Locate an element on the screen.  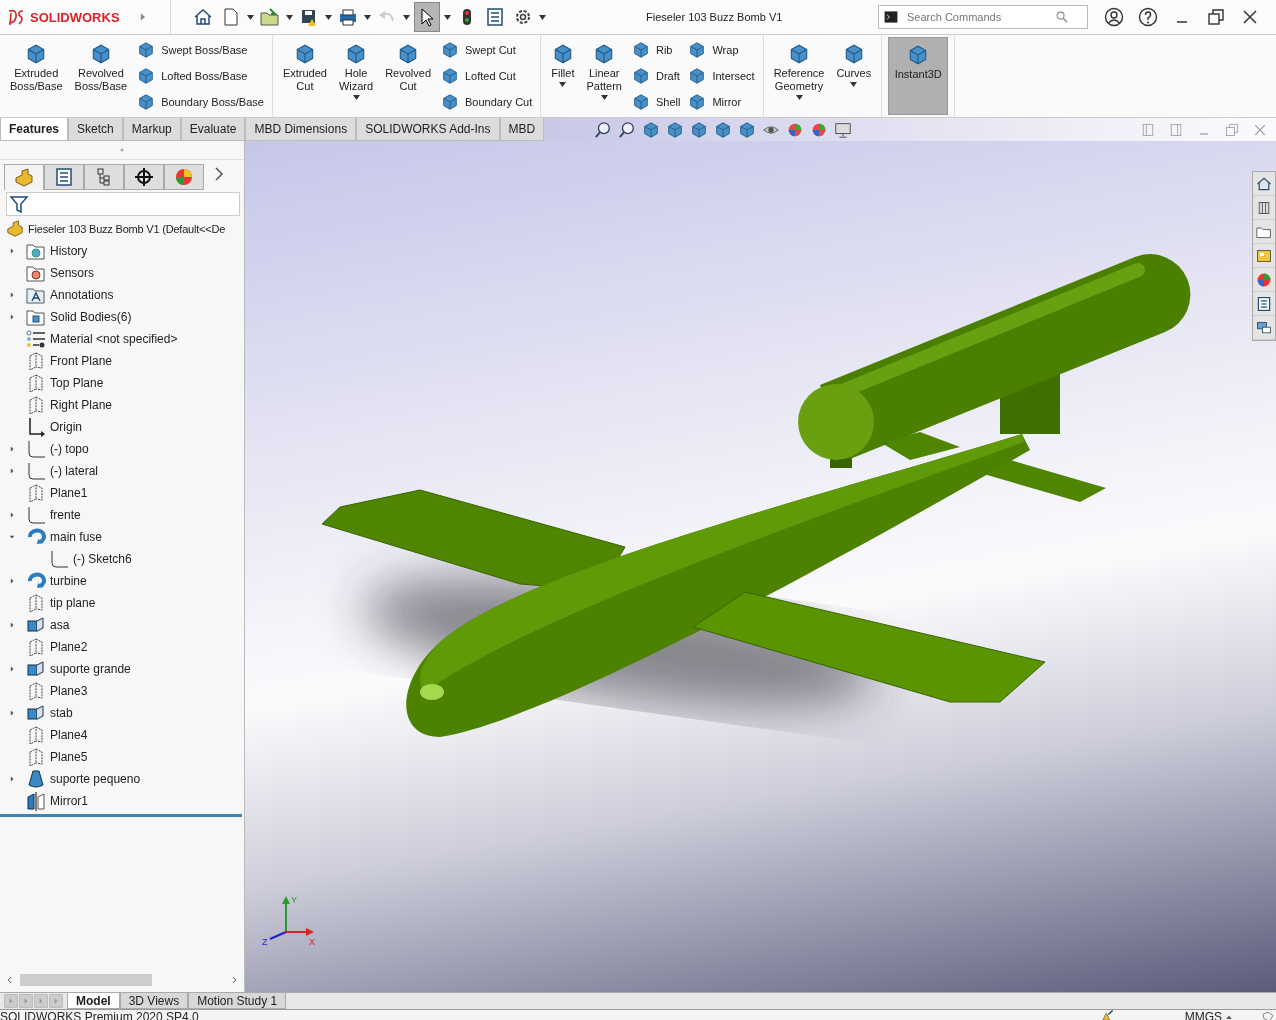
tree-item: History is located at coordinates (69, 251).